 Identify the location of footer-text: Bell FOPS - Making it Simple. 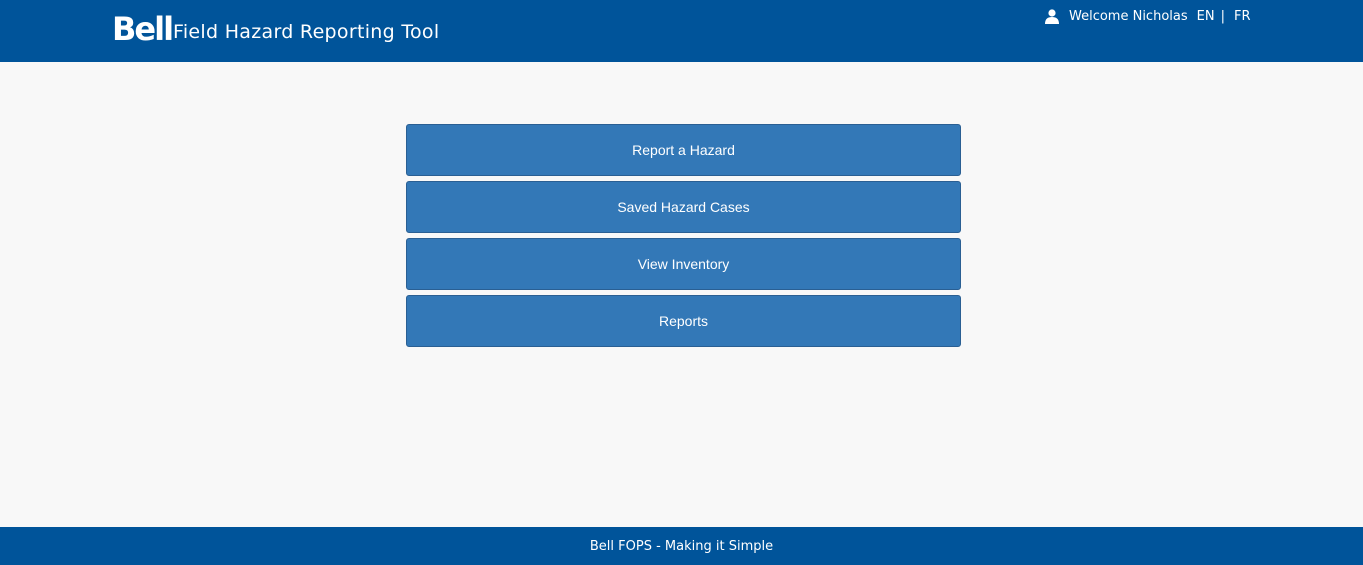
(681, 546).